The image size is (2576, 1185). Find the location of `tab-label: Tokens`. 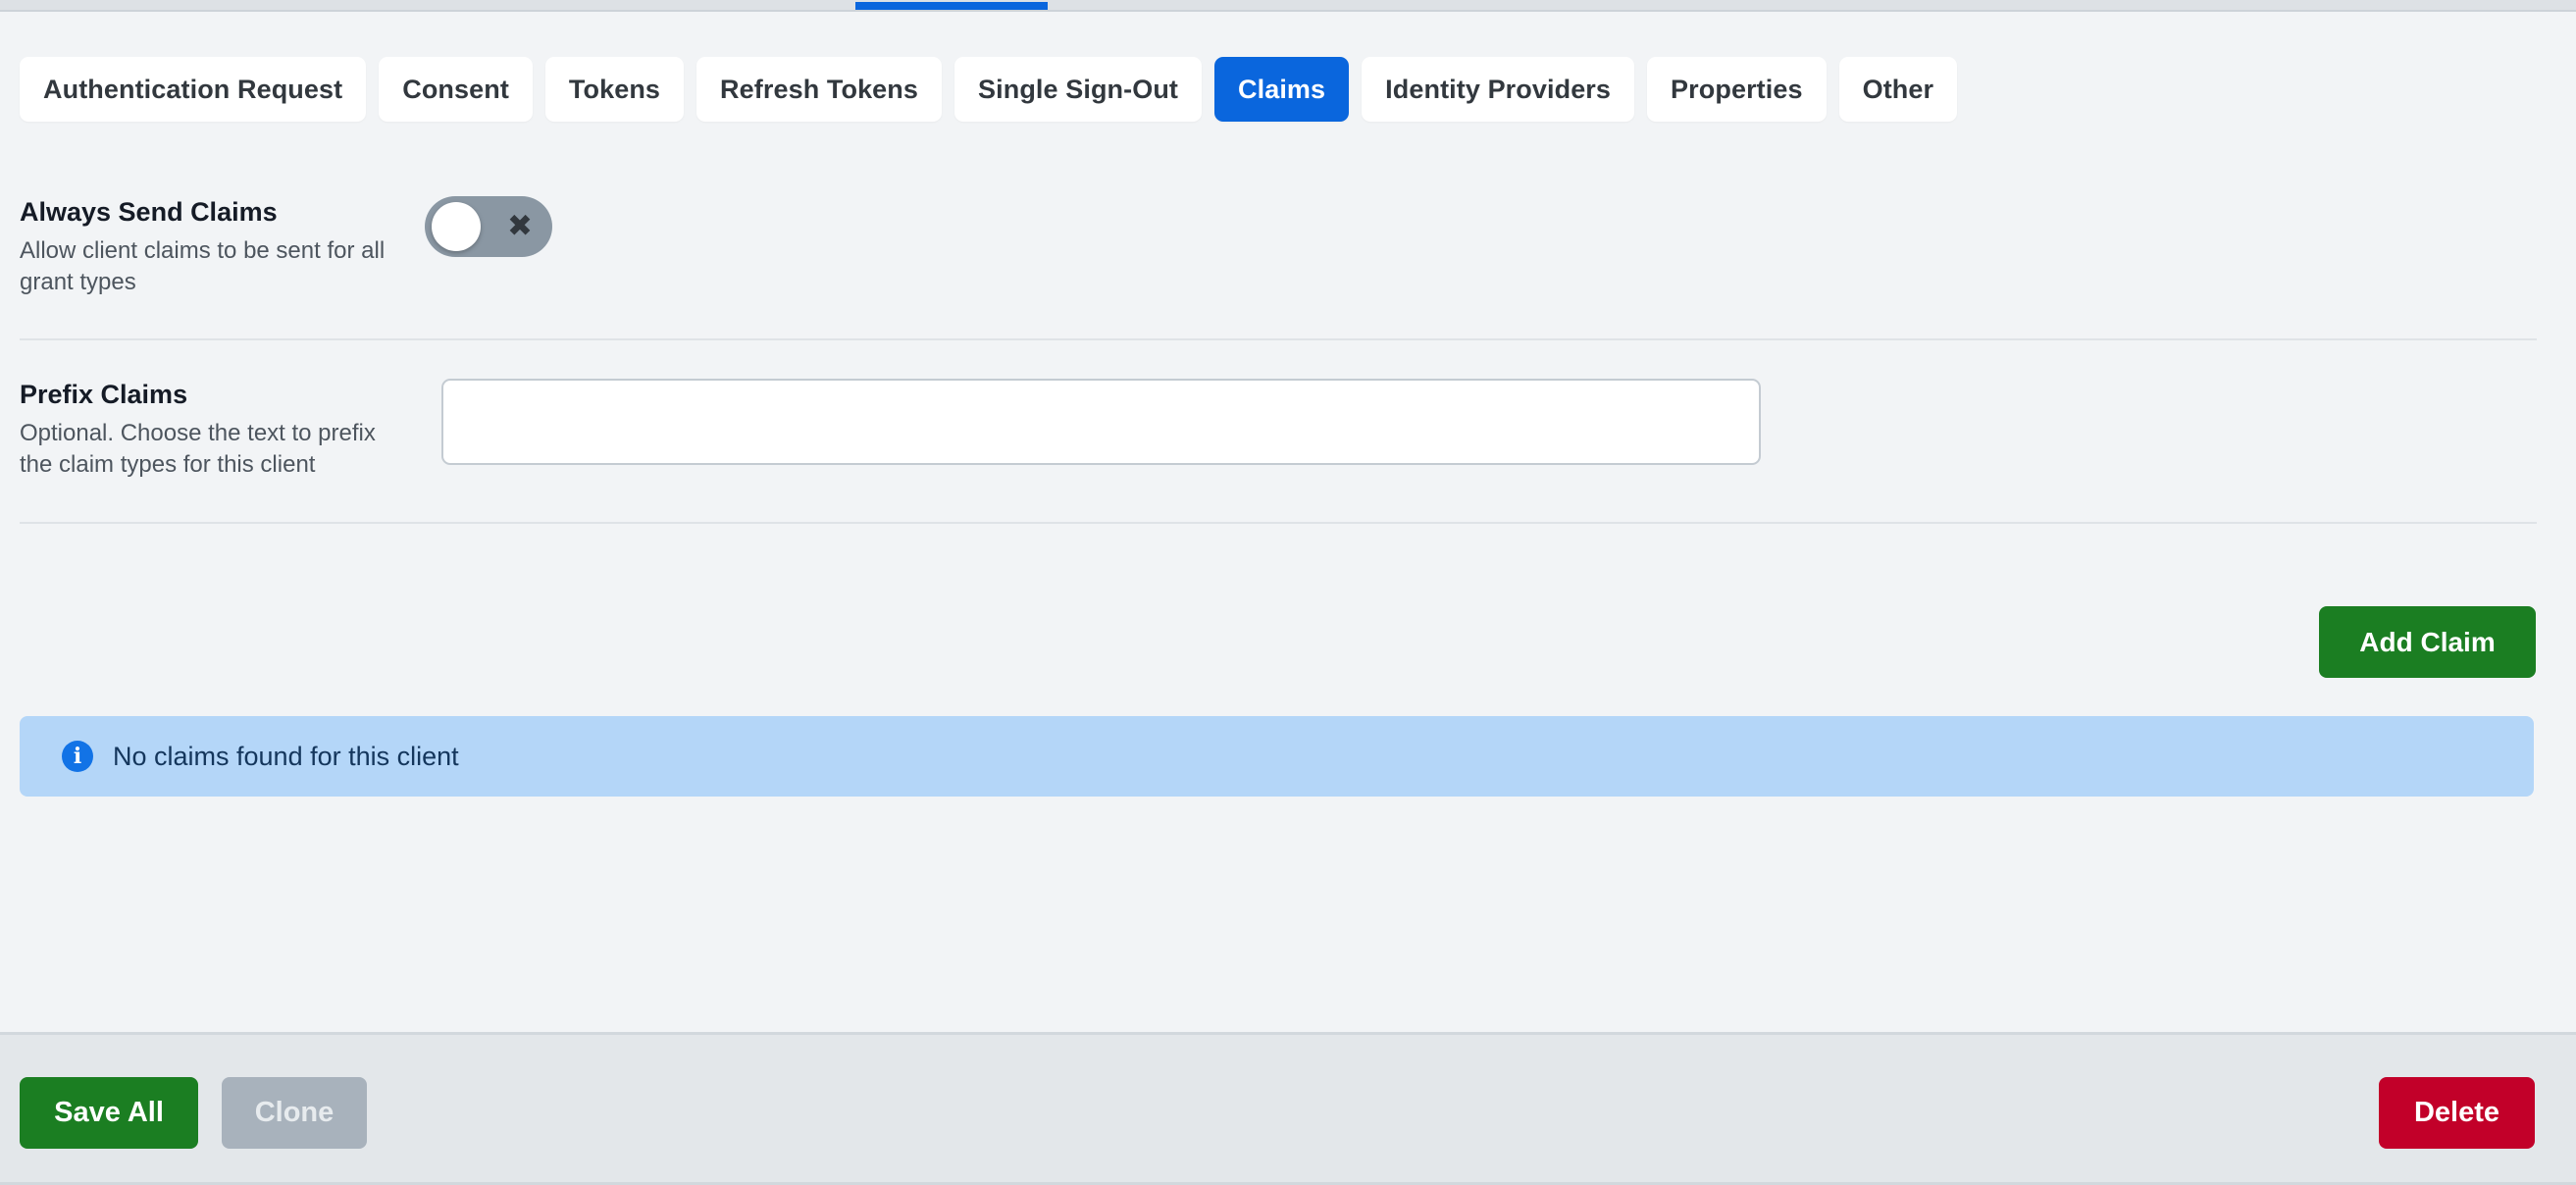

tab-label: Tokens is located at coordinates (614, 89).